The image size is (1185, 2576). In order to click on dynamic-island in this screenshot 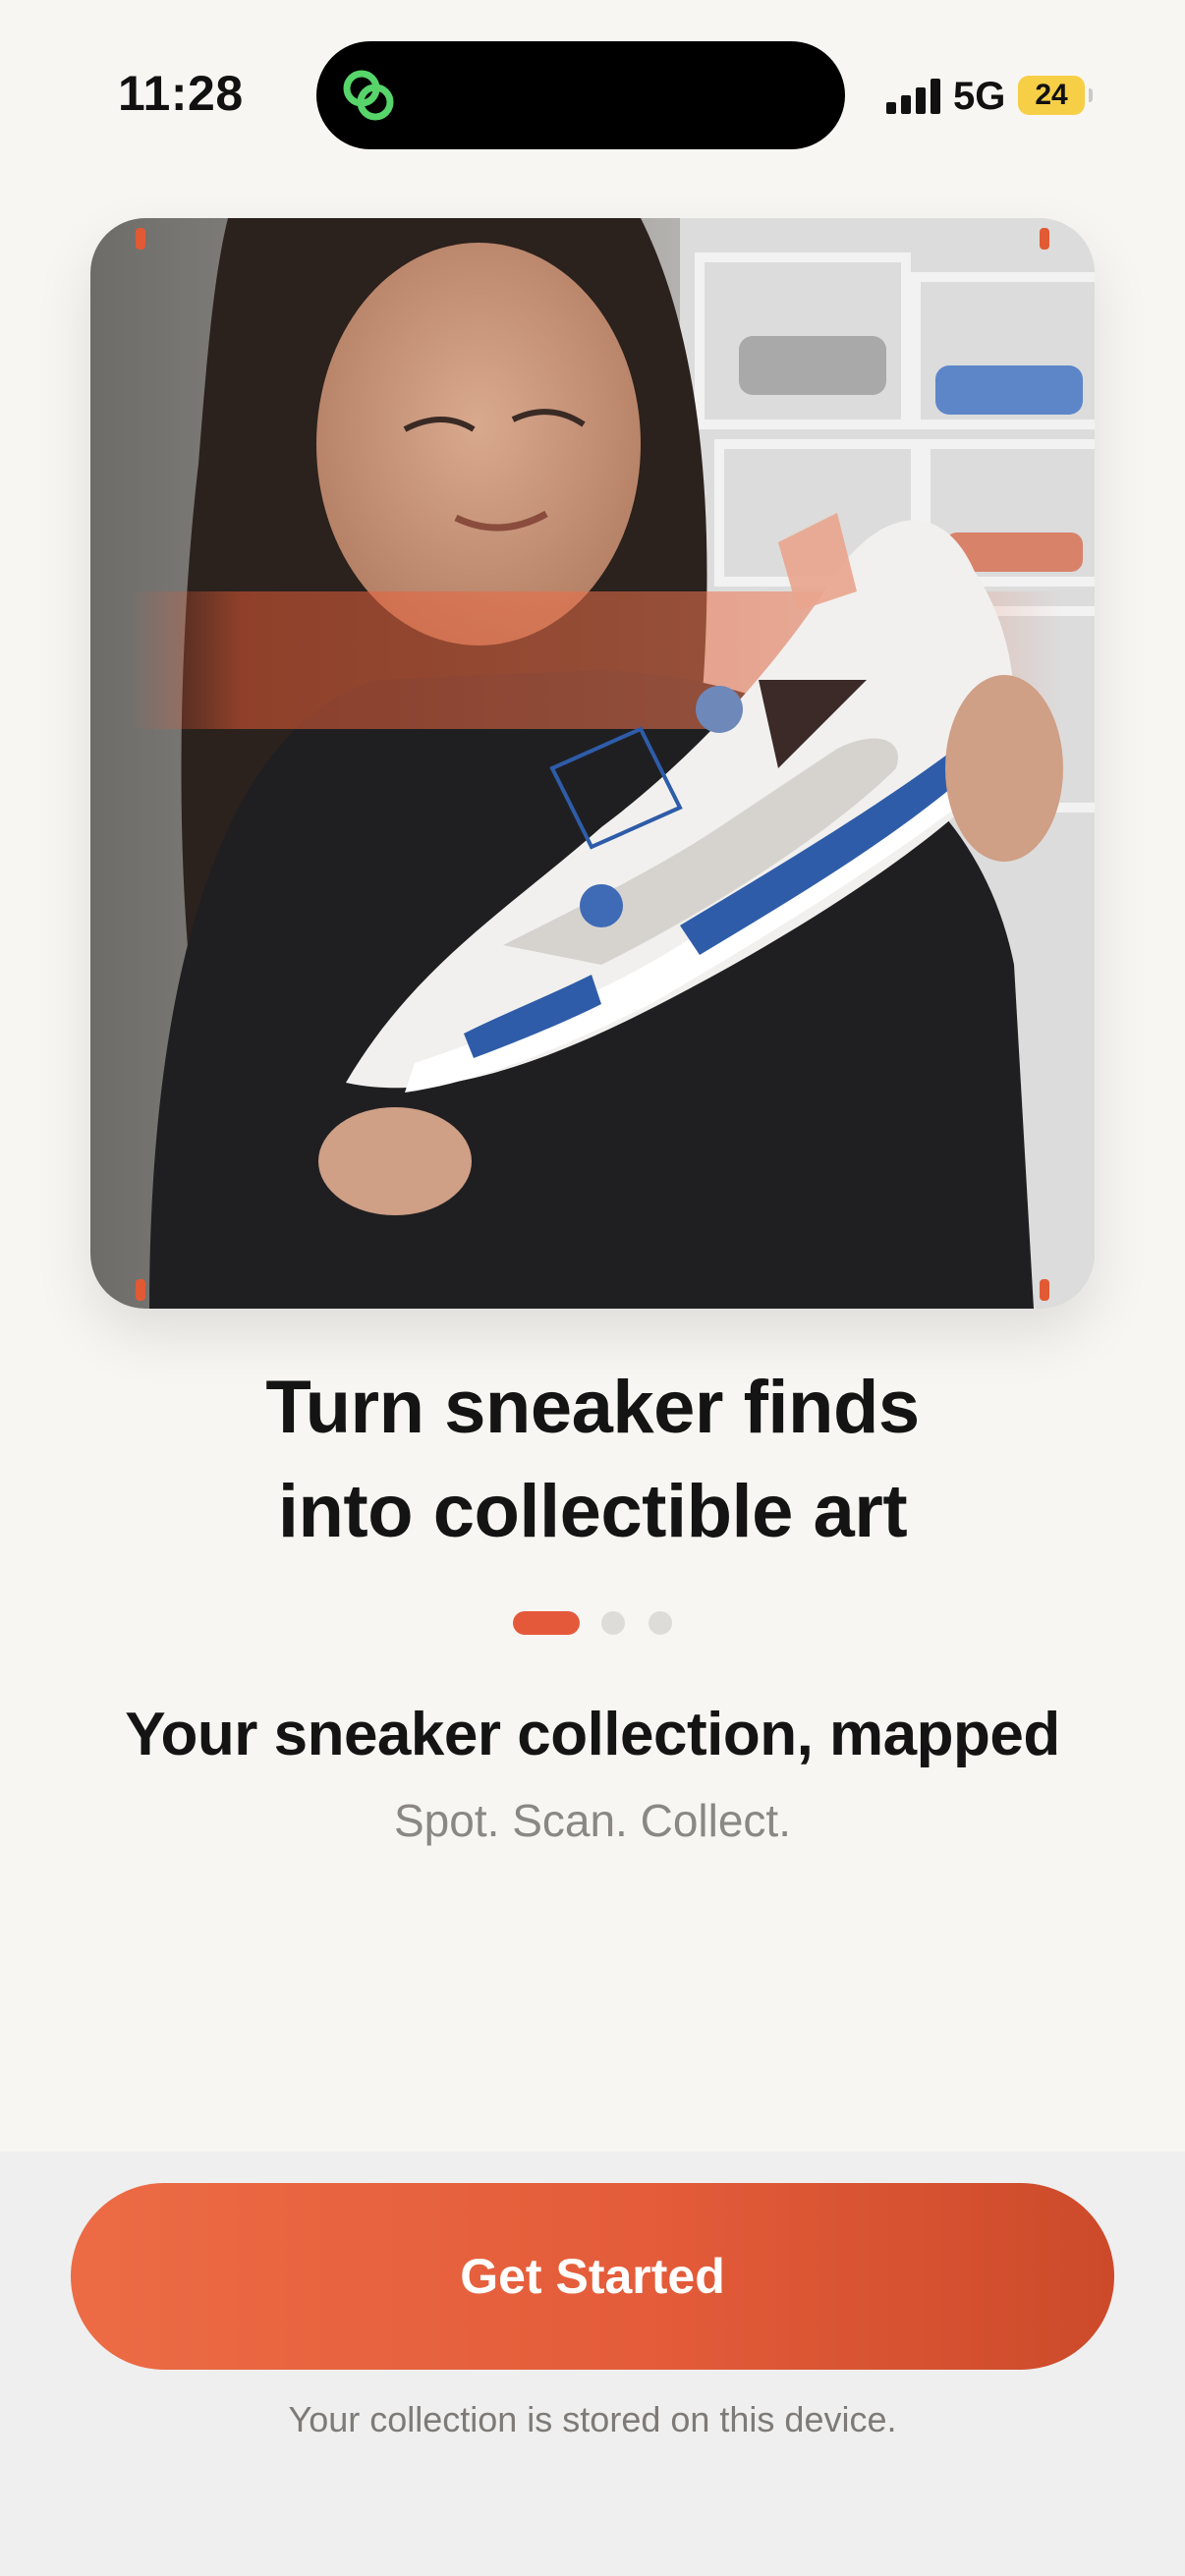, I will do `click(581, 95)`.